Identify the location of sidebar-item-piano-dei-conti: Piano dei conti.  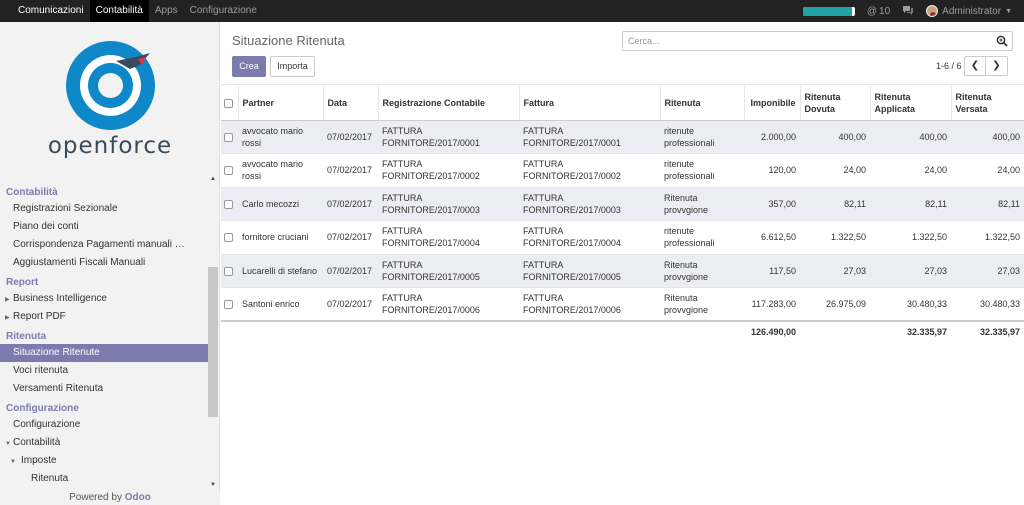
(104, 227).